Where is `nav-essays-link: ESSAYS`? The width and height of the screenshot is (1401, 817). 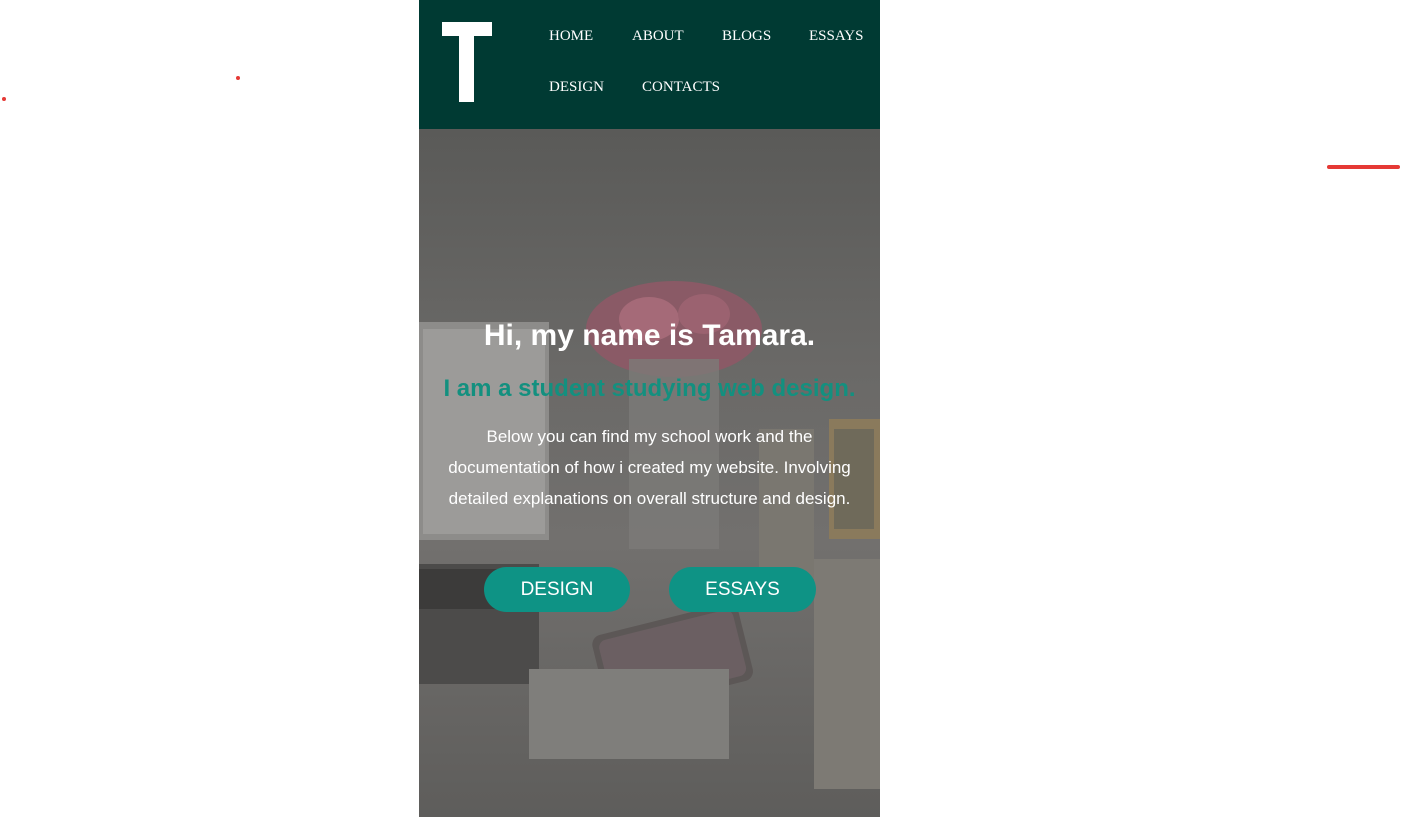 nav-essays-link: ESSAYS is located at coordinates (836, 36).